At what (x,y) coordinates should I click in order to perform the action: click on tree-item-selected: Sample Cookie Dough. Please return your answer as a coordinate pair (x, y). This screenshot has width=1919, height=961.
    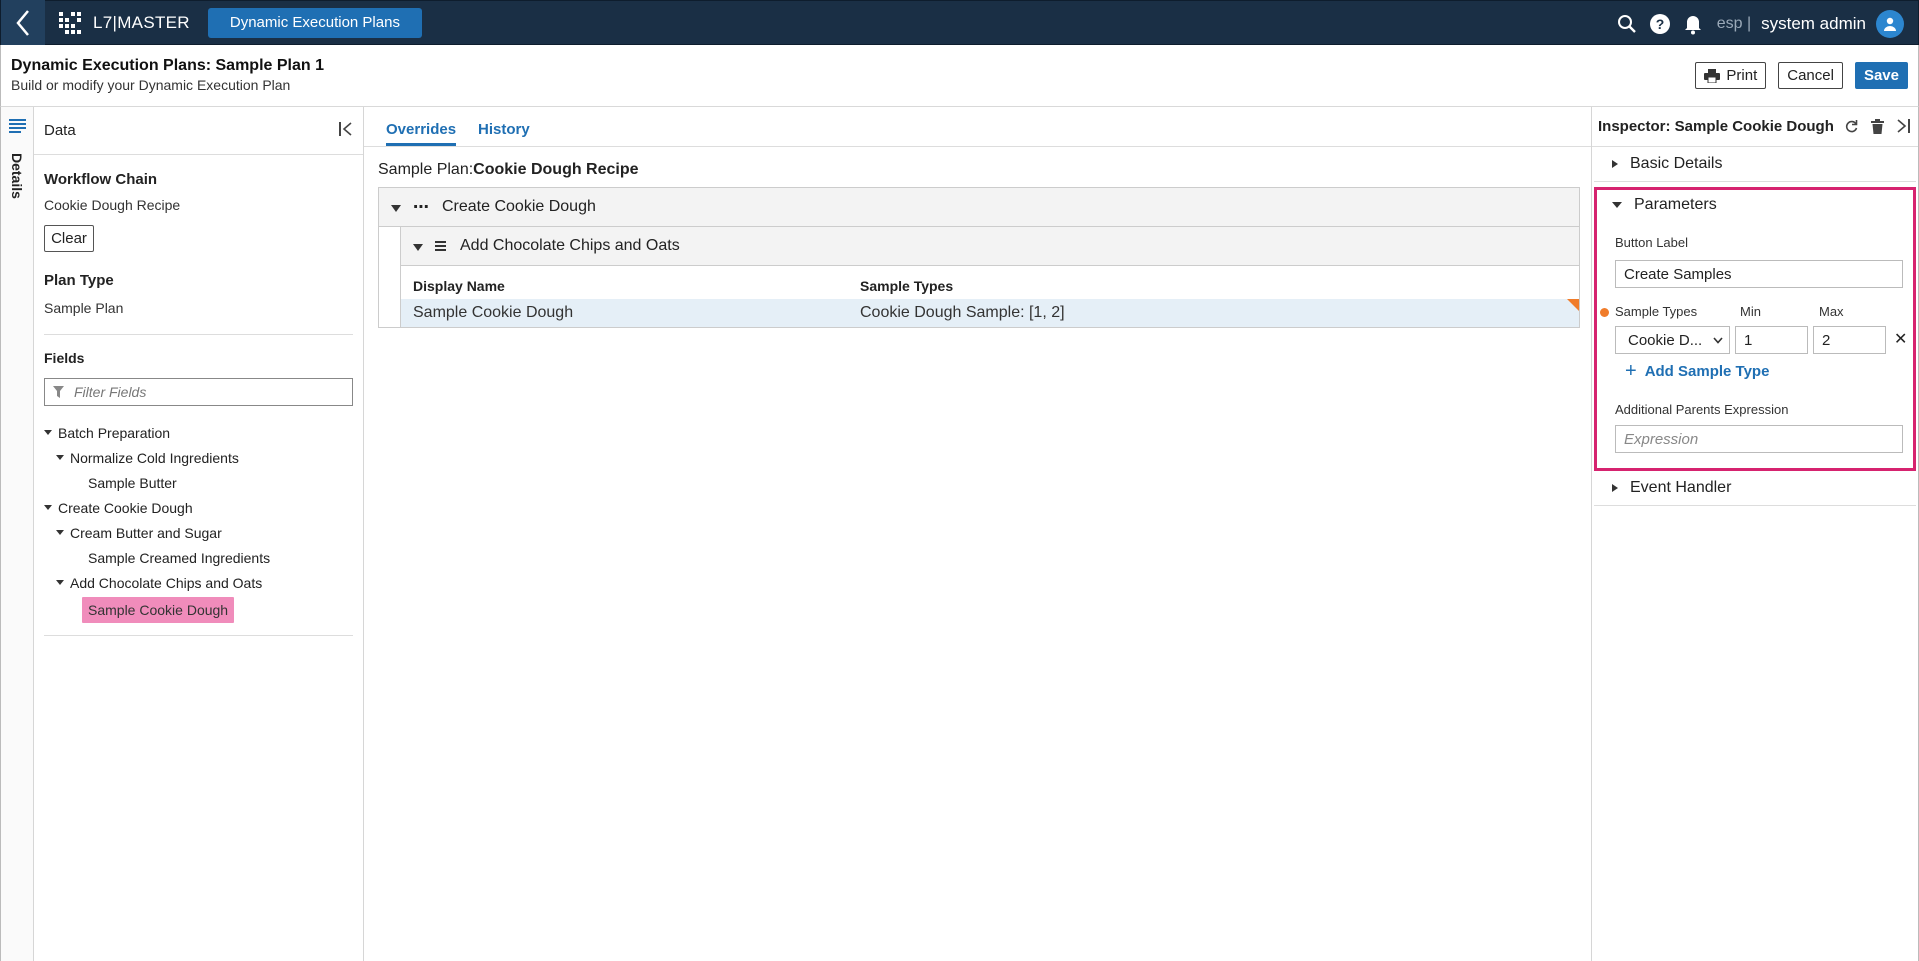
    Looking at the image, I should click on (198, 610).